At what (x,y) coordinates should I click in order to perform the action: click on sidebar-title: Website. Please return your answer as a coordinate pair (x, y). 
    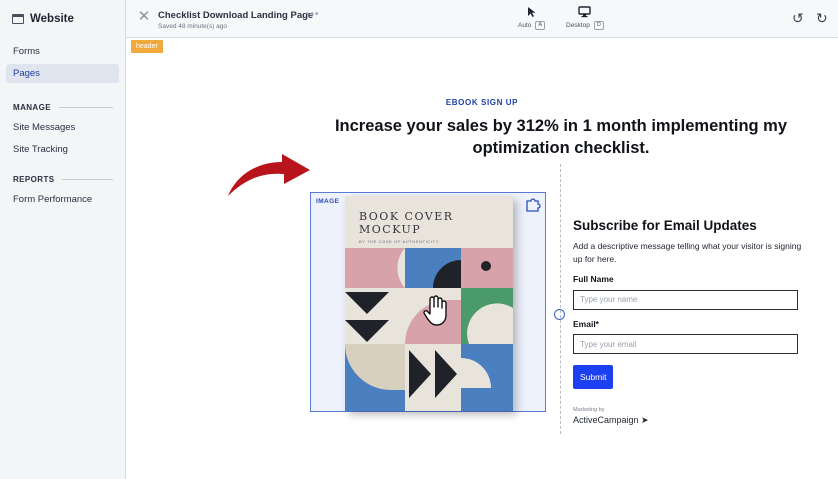
    Looking at the image, I should click on (52, 19).